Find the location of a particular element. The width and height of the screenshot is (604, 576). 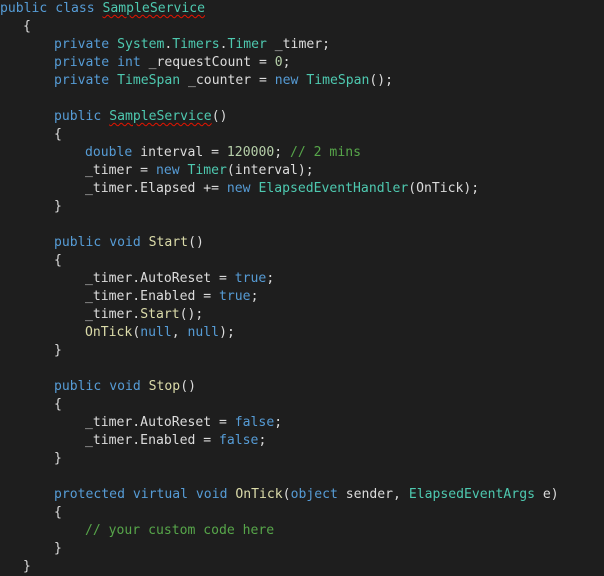

code-line: public SampleService() is located at coordinates (140, 117).